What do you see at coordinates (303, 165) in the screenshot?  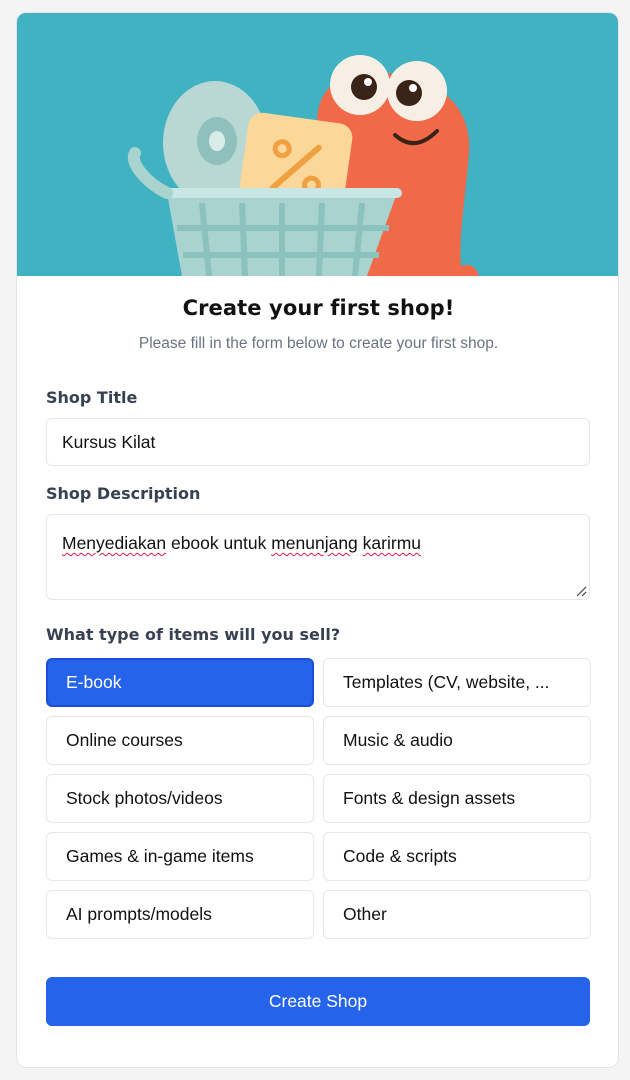 I see `shopping-cart-mascot-illustration` at bounding box center [303, 165].